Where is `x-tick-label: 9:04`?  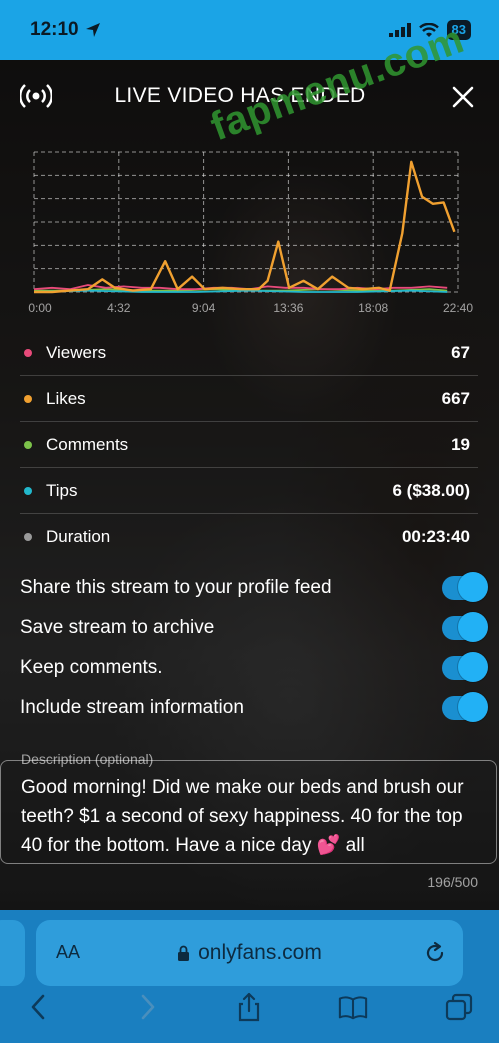
x-tick-label: 9:04 is located at coordinates (204, 308).